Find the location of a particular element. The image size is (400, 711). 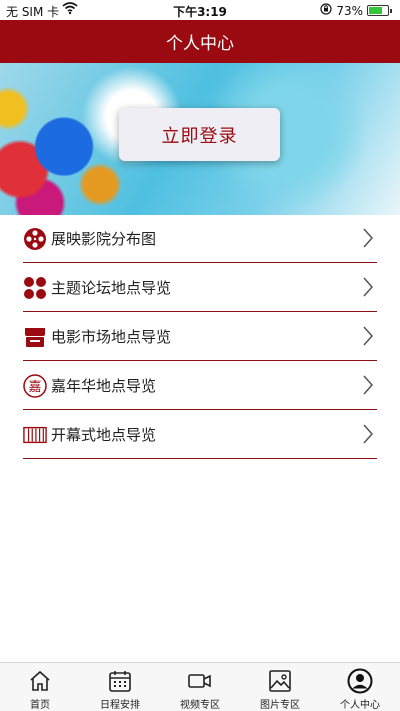

menu-item-cinema-map: 展映影院分布图 is located at coordinates (200, 239).